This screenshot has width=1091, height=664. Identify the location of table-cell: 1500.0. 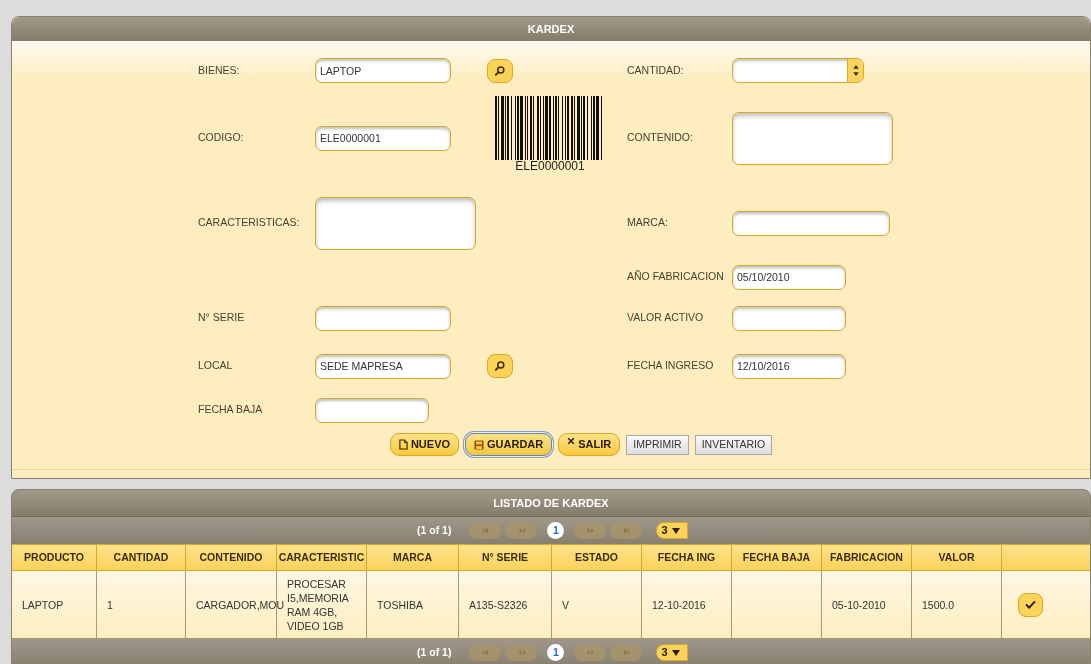
(938, 604).